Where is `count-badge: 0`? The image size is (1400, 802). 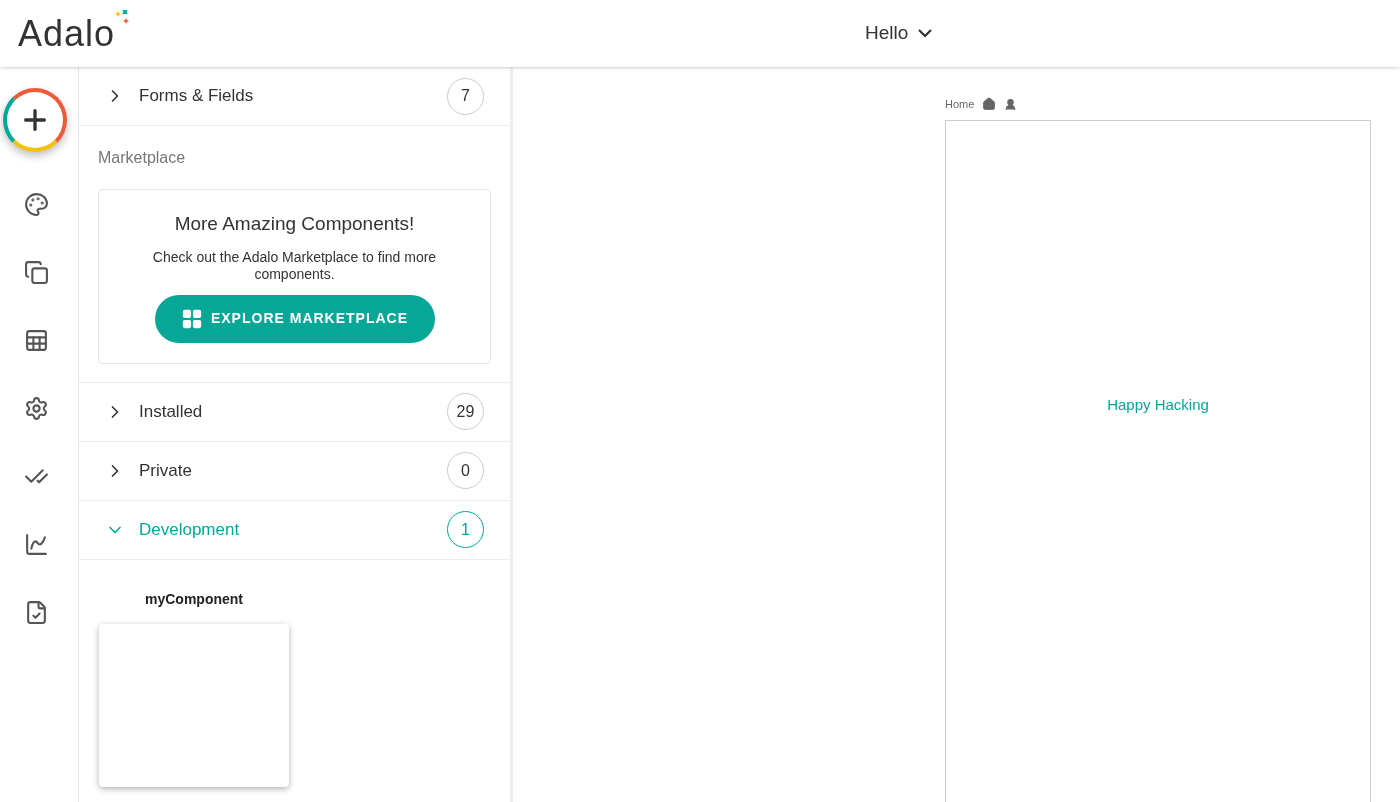
count-badge: 0 is located at coordinates (465, 470).